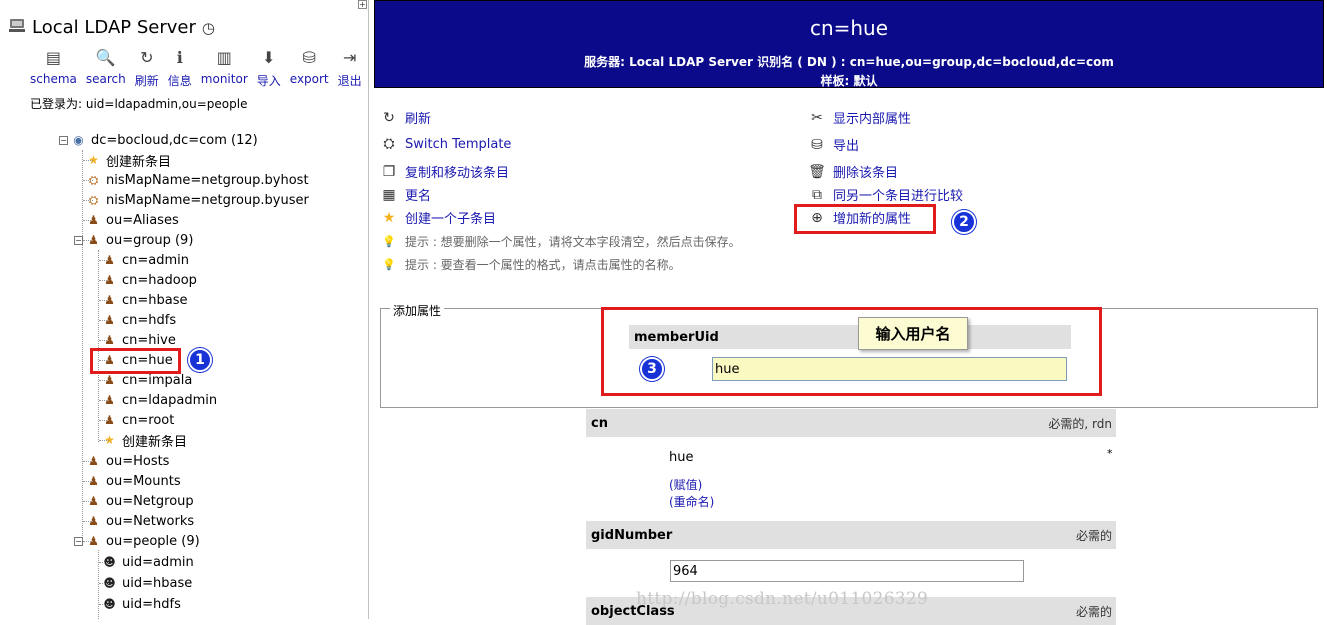  Describe the element at coordinates (543, 264) in the screenshot. I see `hint-label: 提示 : 要查看一个属性的格式，请点击属性的名称。` at that location.